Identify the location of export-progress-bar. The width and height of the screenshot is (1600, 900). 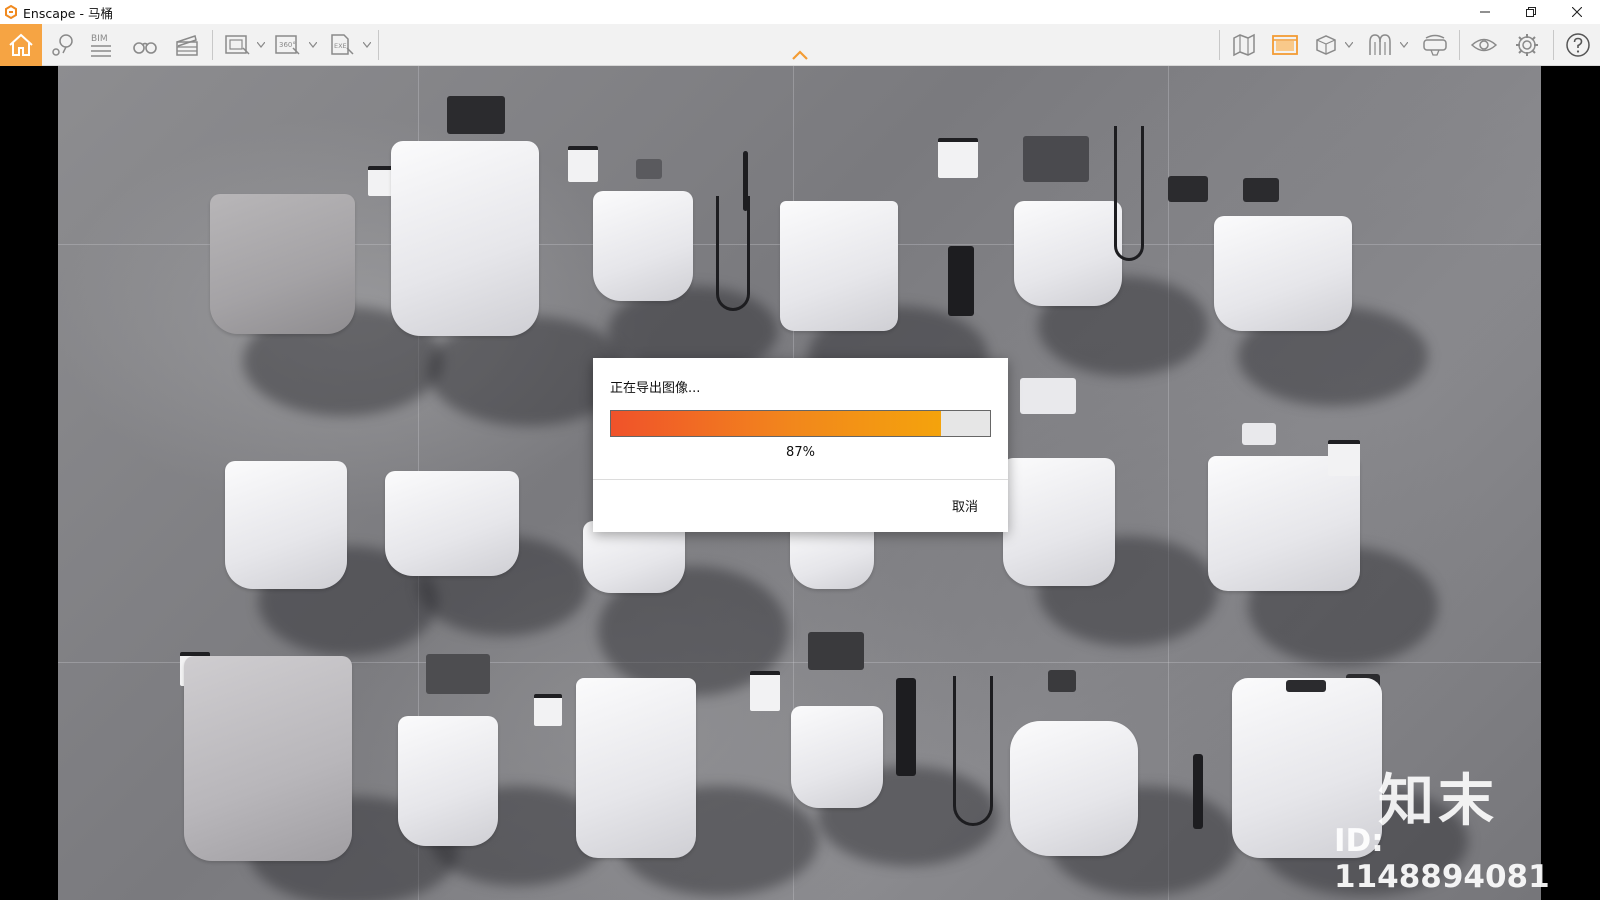
(800, 423).